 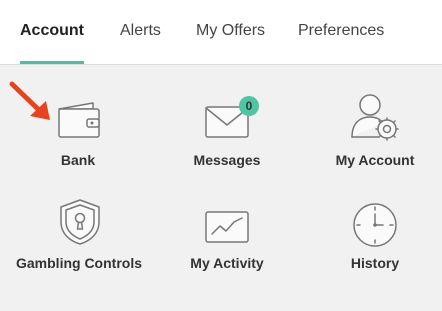 I want to click on my-account-label: My Account, so click(x=375, y=160).